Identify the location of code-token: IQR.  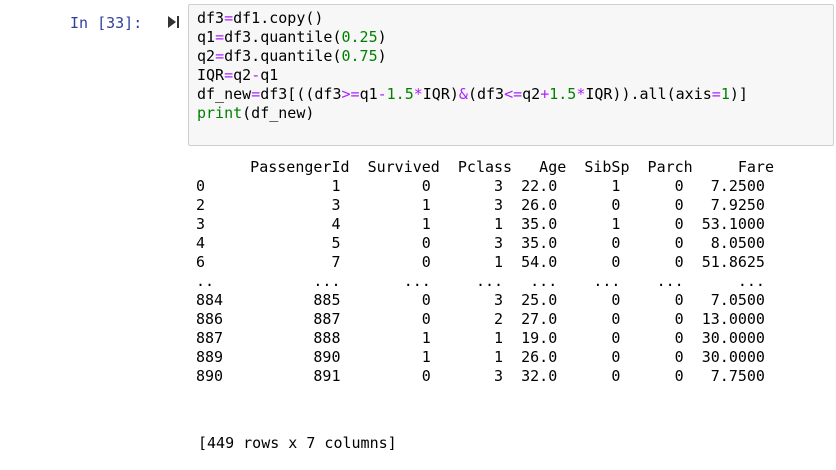
(211, 75).